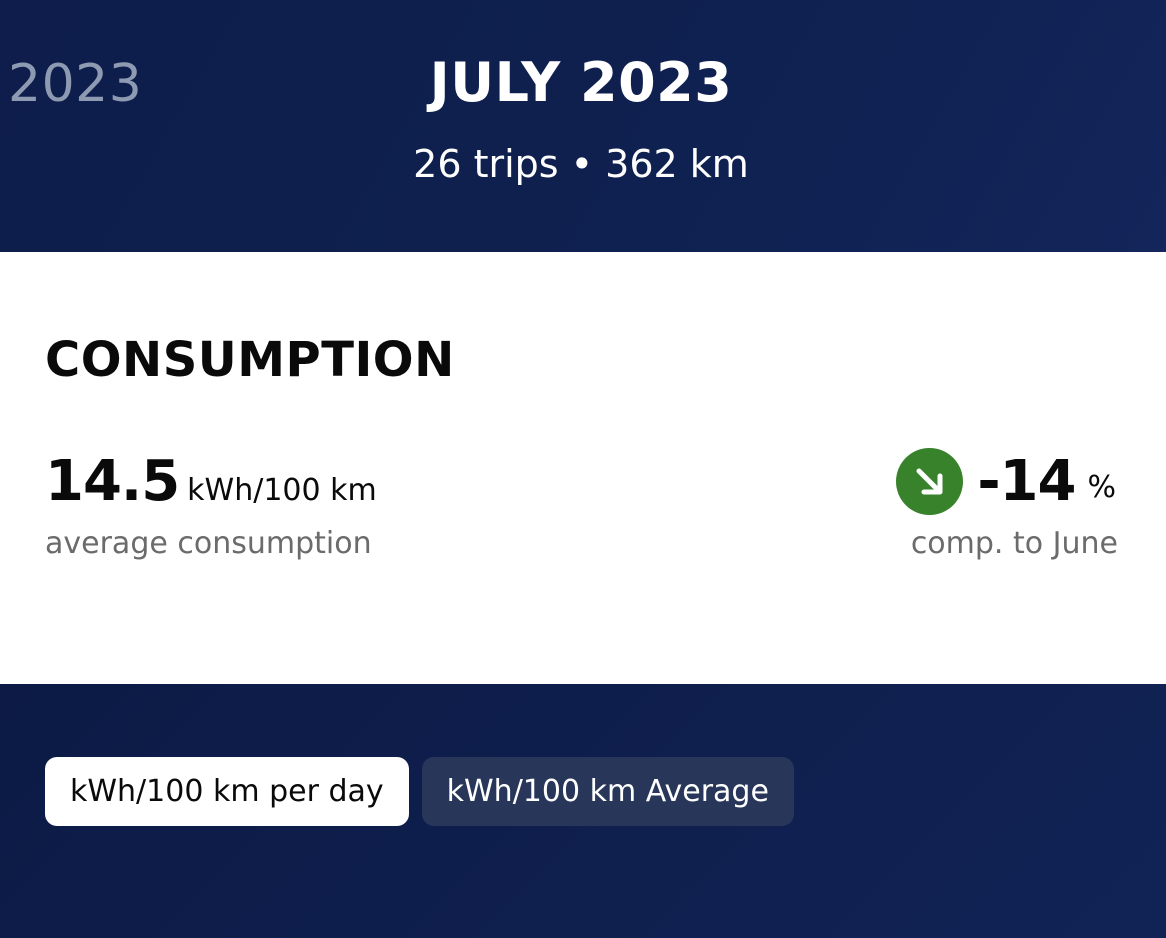 Image resolution: width=1166 pixels, height=938 pixels. What do you see at coordinates (1014, 543) in the screenshot?
I see `comparison-label: comp. to June` at bounding box center [1014, 543].